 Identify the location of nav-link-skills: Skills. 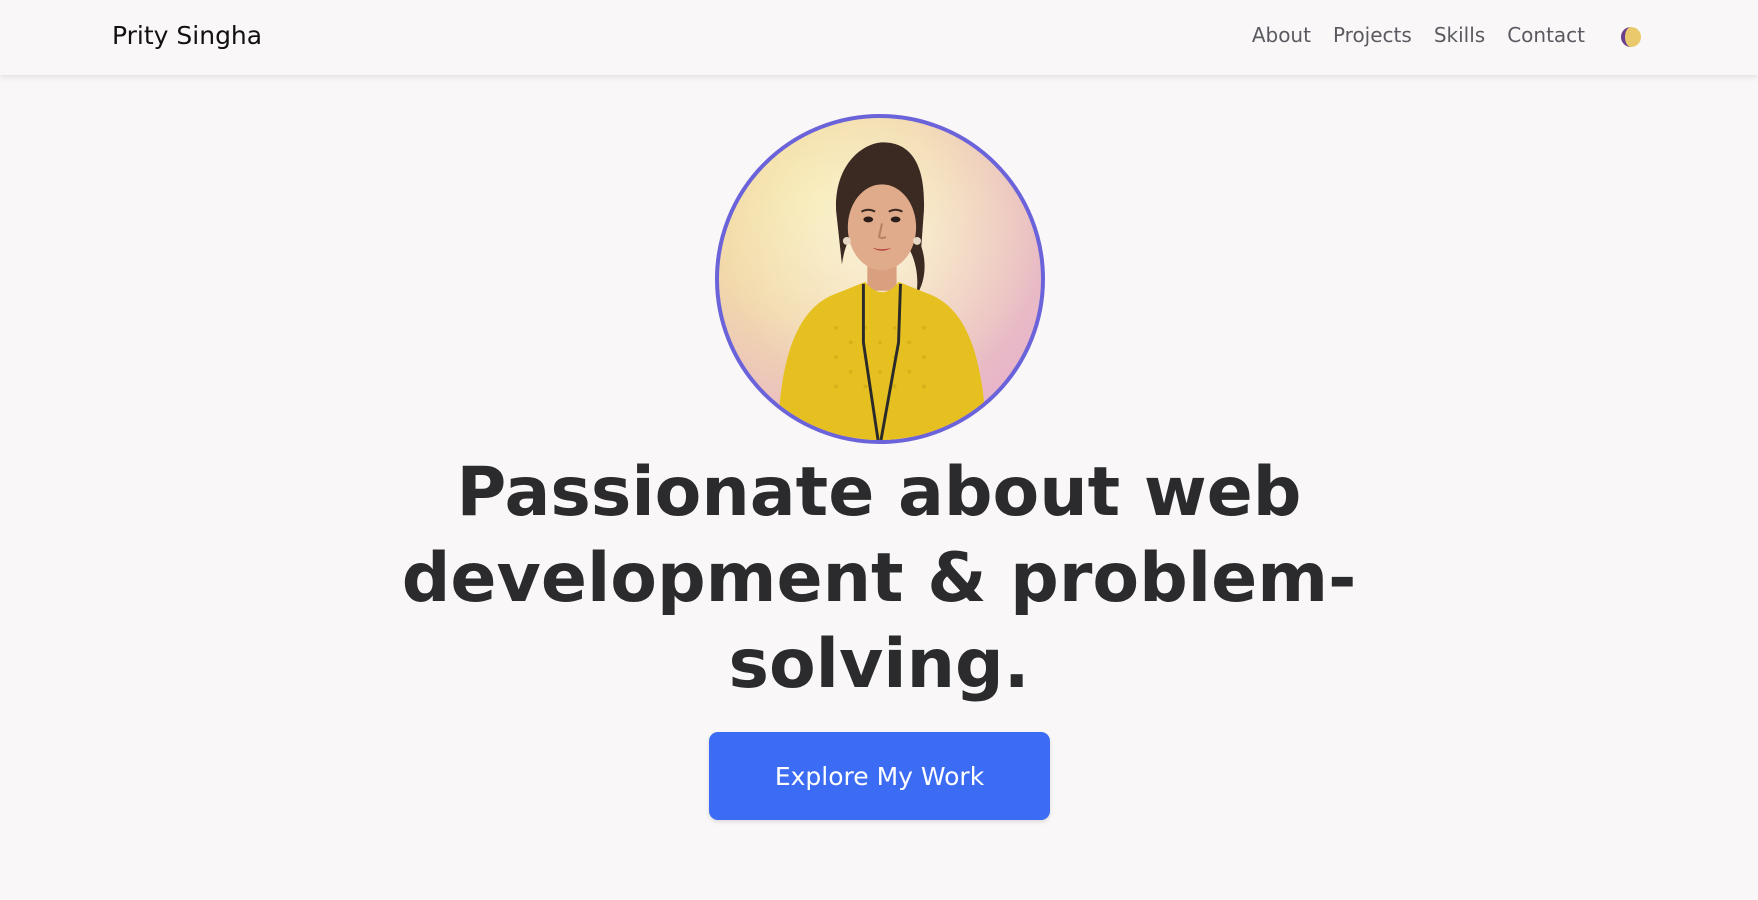
(1459, 35).